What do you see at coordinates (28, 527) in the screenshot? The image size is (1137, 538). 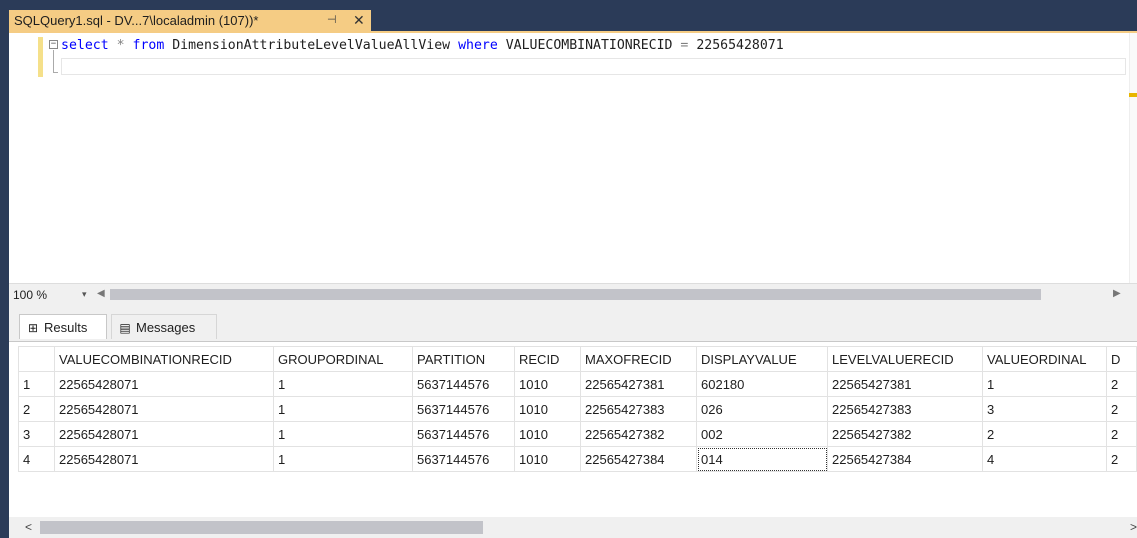 I see `grid-scroll-left-icon: <` at bounding box center [28, 527].